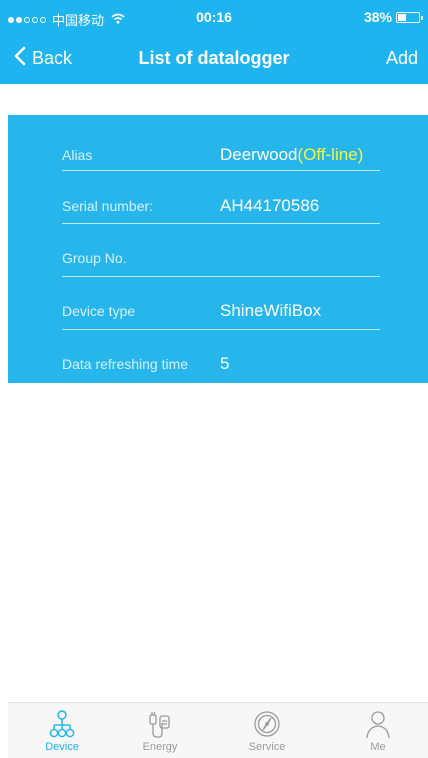 This screenshot has width=428, height=758. Describe the element at coordinates (402, 58) in the screenshot. I see `add-button: Add` at that location.